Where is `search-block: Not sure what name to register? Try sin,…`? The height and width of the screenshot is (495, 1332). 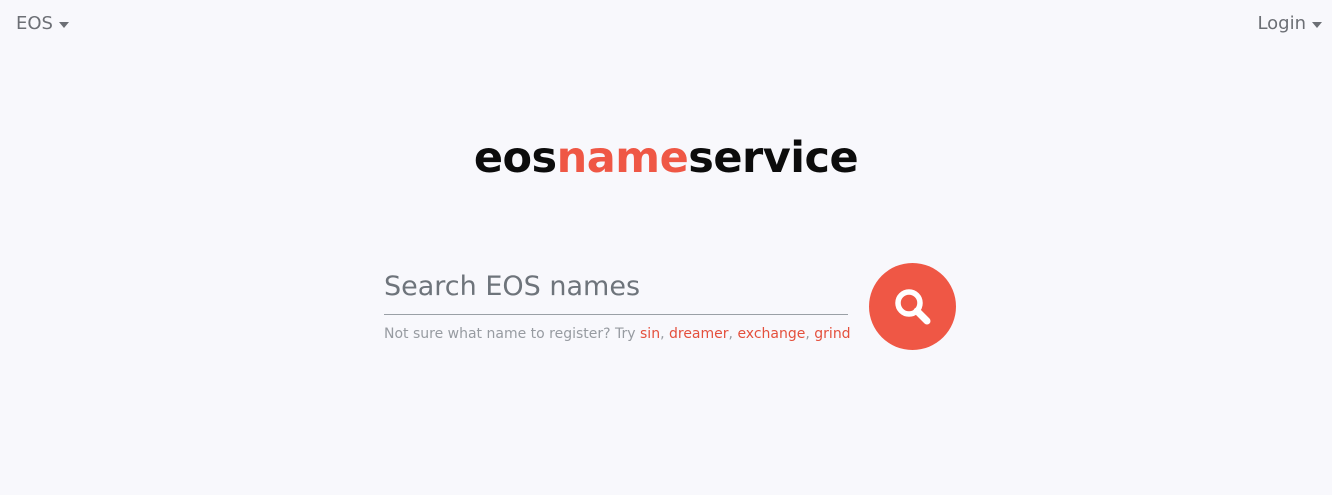 search-block: Not sure what name to register? Try sin,… is located at coordinates (617, 302).